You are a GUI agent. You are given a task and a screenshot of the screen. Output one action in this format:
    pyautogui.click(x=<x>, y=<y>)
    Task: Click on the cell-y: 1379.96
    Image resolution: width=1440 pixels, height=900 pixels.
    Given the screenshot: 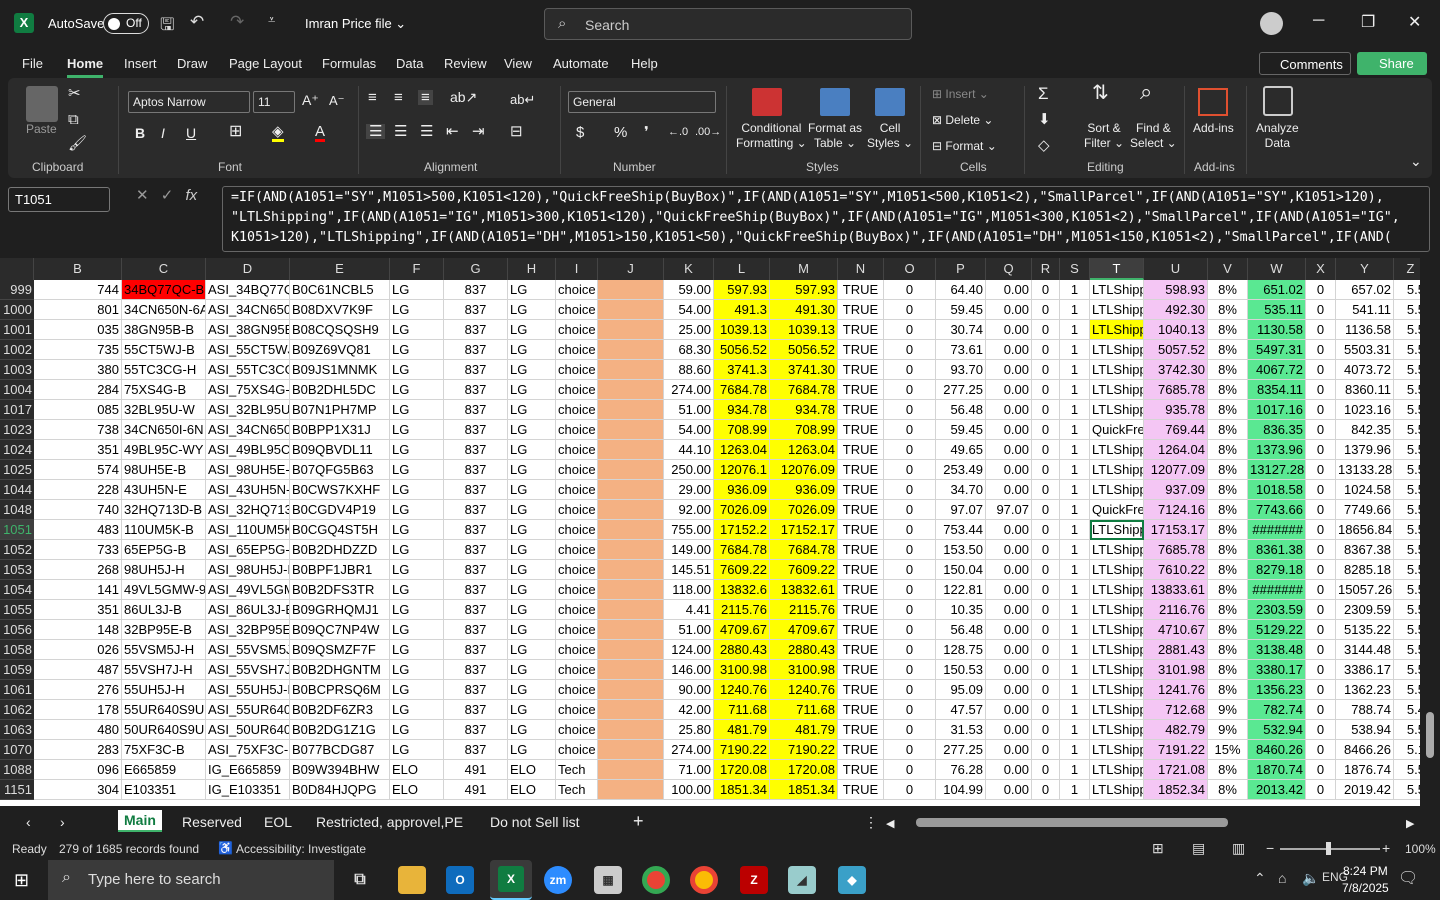 What is the action you would take?
    pyautogui.click(x=1365, y=450)
    